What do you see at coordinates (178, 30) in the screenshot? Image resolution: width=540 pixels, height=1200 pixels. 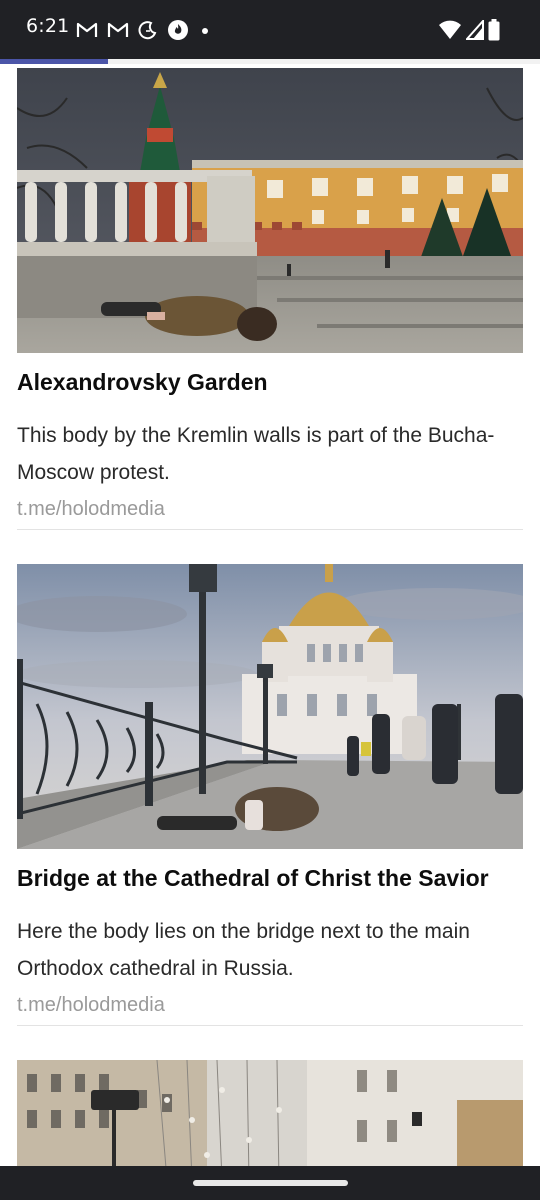 I see `fire-app-icon` at bounding box center [178, 30].